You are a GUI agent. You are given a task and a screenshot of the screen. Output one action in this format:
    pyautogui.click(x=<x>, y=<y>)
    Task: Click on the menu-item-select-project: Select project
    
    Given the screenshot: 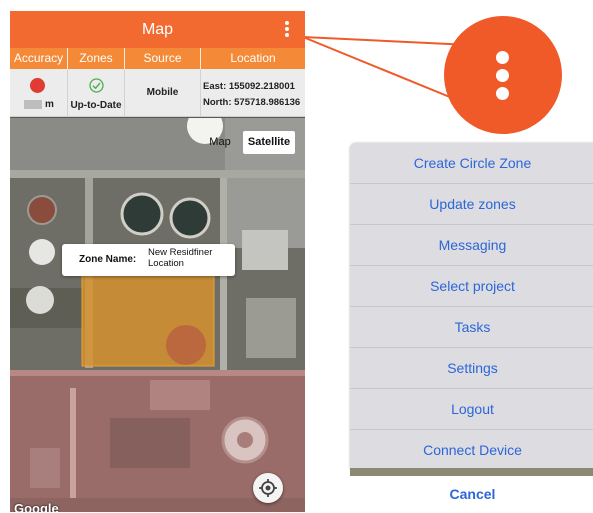 What is the action you would take?
    pyautogui.click(x=471, y=286)
    